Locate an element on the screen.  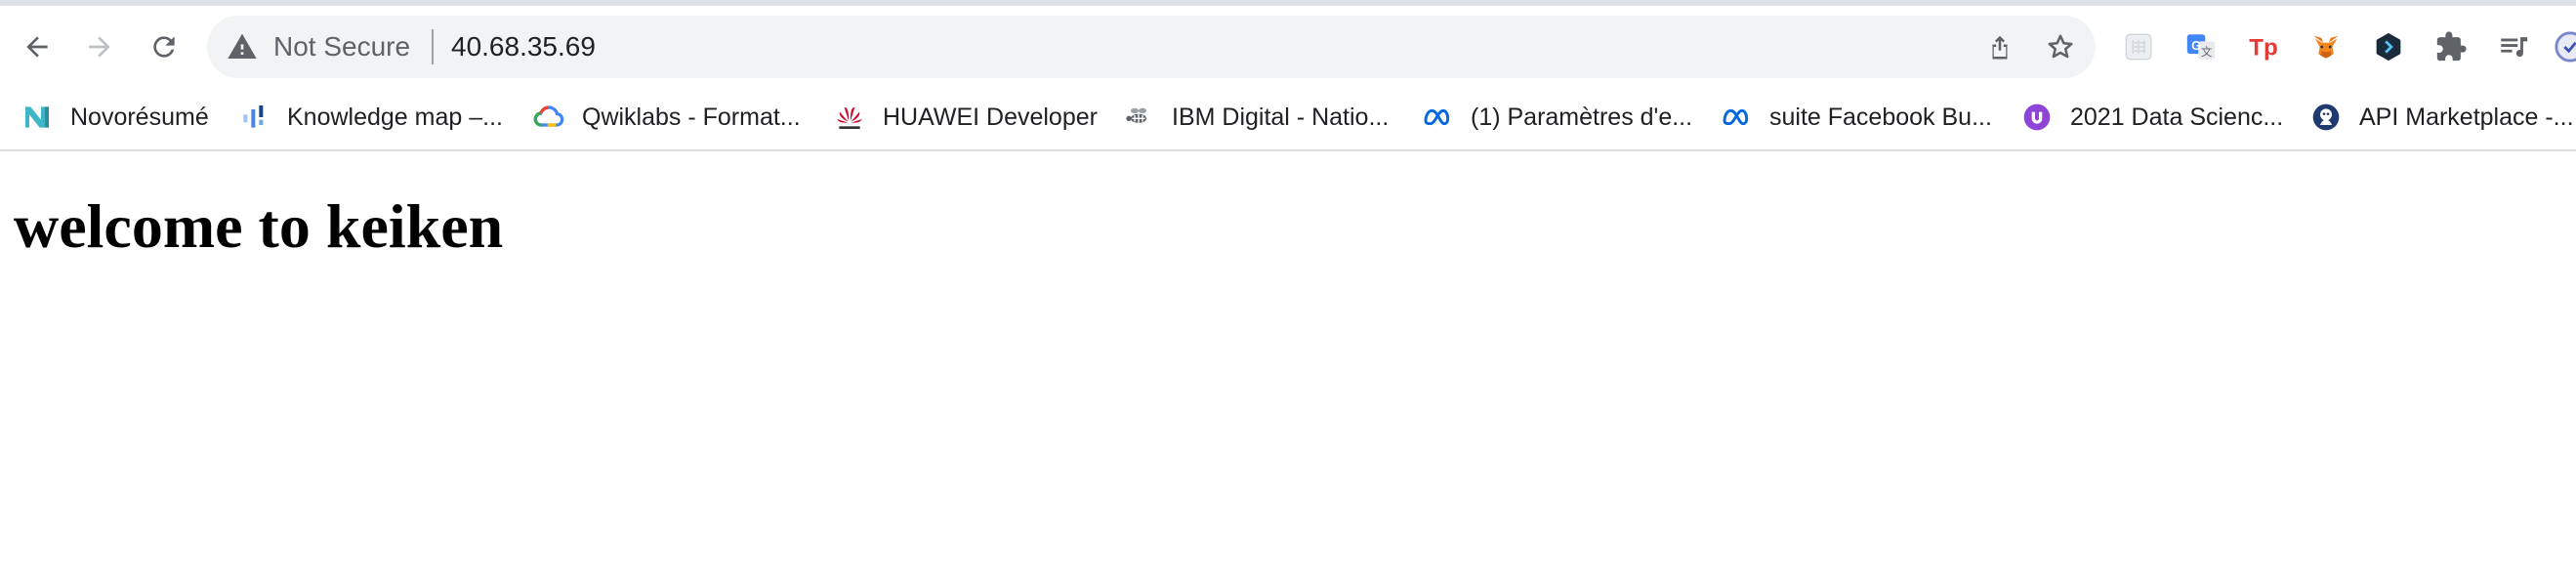
google-cloud-icon is located at coordinates (549, 117).